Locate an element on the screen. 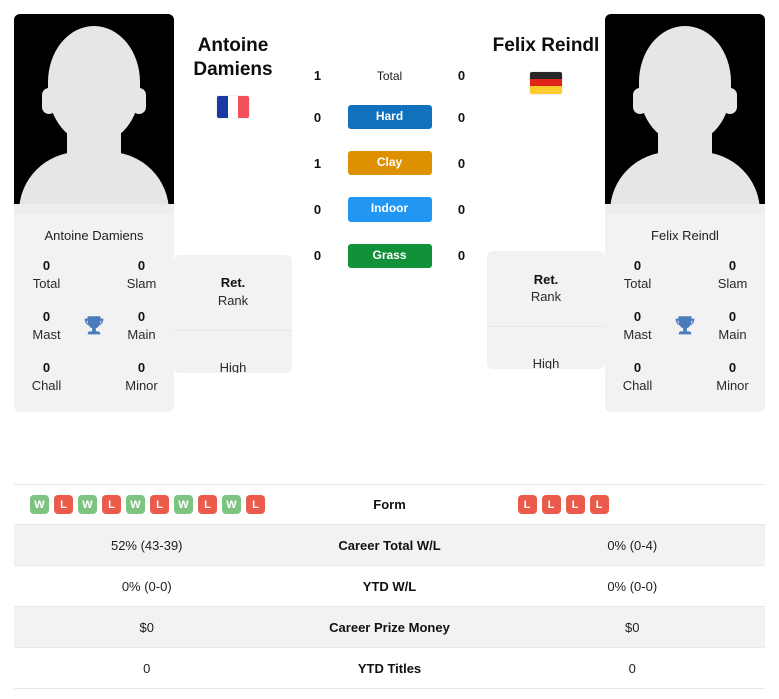  right-career-total-wl: 0% (0-4) is located at coordinates (632, 545).